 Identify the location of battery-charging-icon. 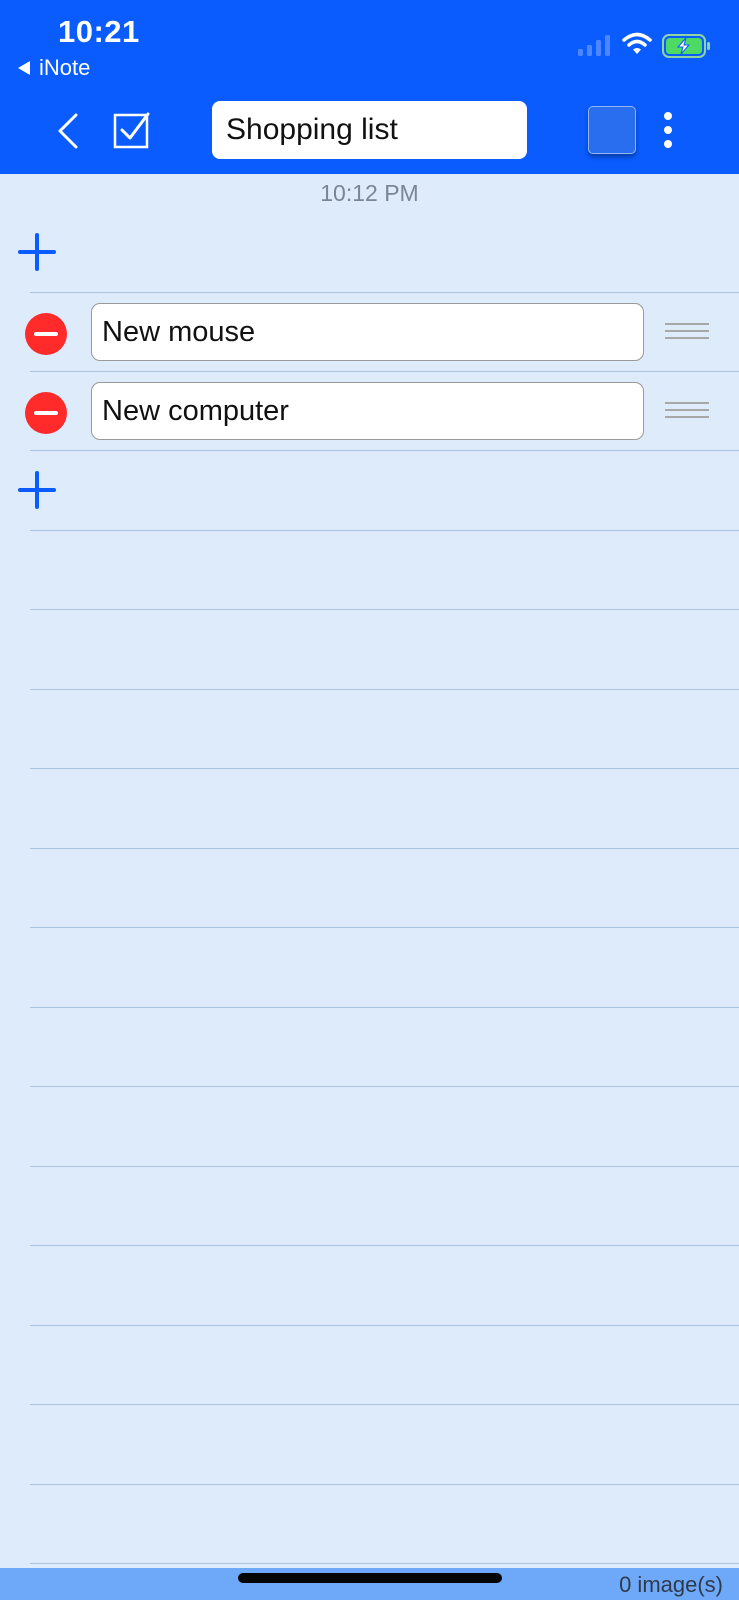
(686, 46).